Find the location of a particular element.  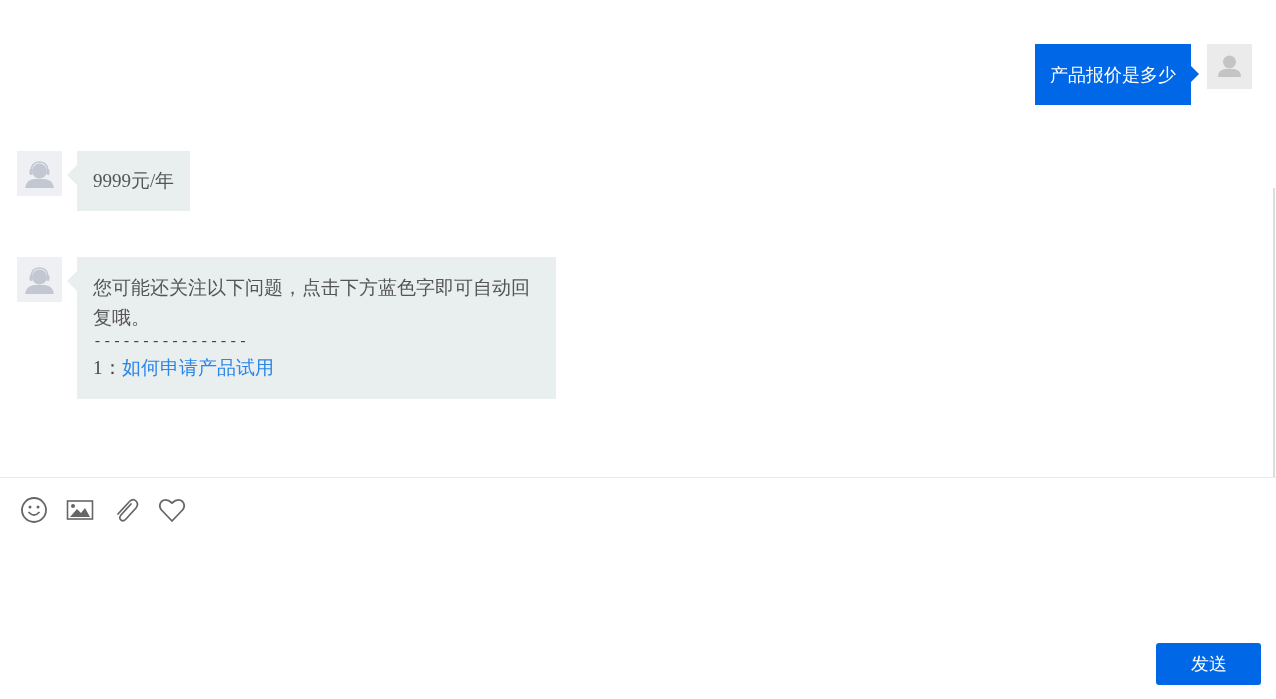

message-bubble: 产品报价是多少 is located at coordinates (1117, 74).